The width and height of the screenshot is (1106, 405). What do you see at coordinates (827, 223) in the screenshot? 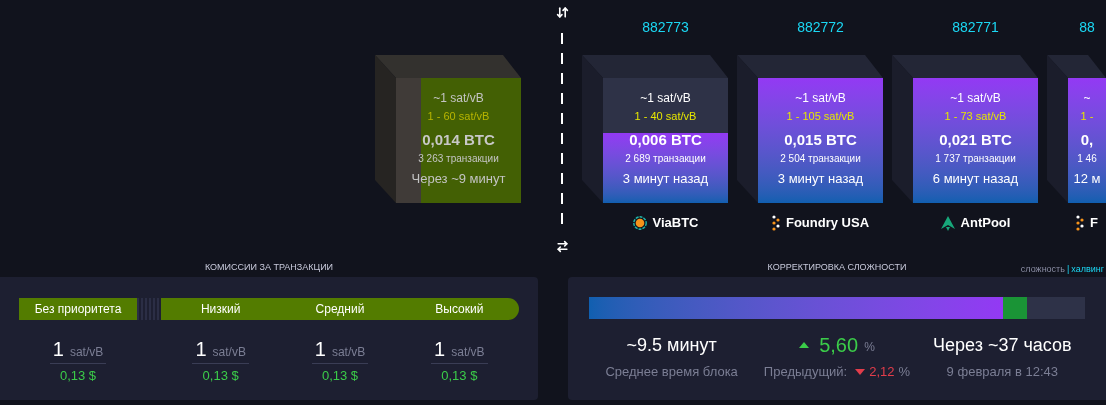
I see `pool-name: Foundry USA` at bounding box center [827, 223].